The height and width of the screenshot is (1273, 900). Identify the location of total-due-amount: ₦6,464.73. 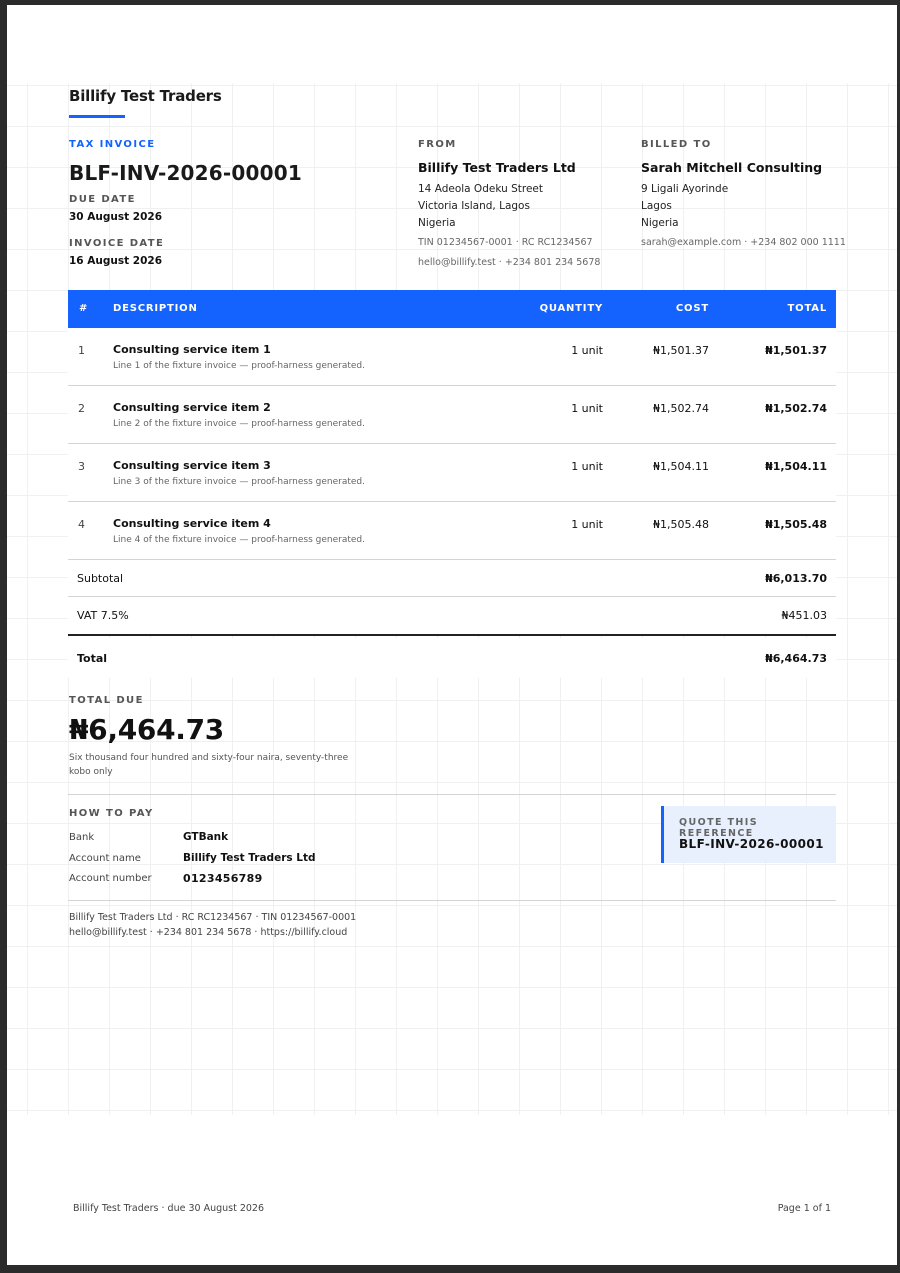
(146, 729).